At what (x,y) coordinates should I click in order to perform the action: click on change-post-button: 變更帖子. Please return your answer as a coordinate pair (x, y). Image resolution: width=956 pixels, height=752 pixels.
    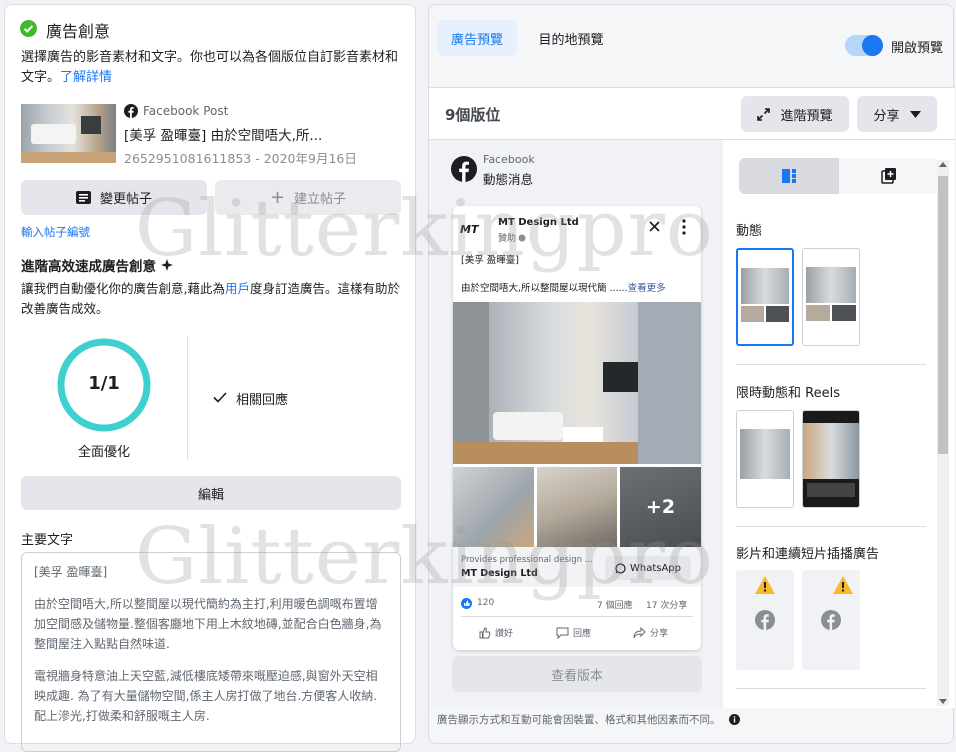
    Looking at the image, I should click on (114, 197).